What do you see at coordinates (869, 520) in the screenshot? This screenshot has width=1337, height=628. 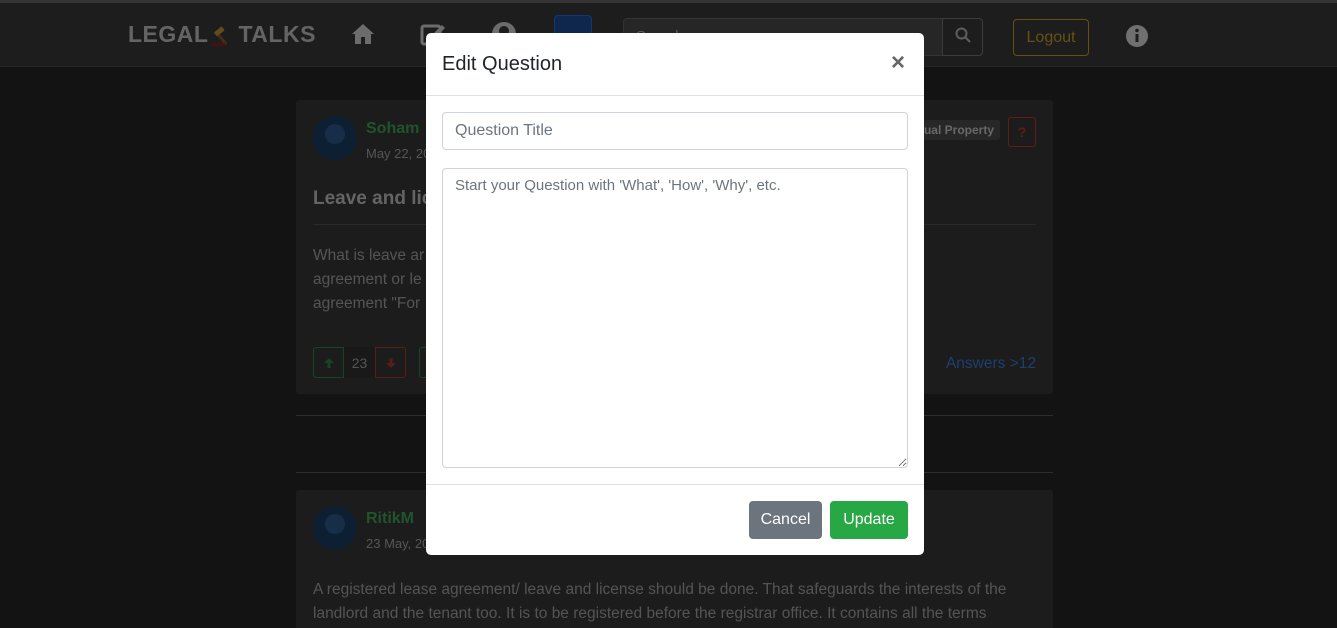 I see `update-button: Update` at bounding box center [869, 520].